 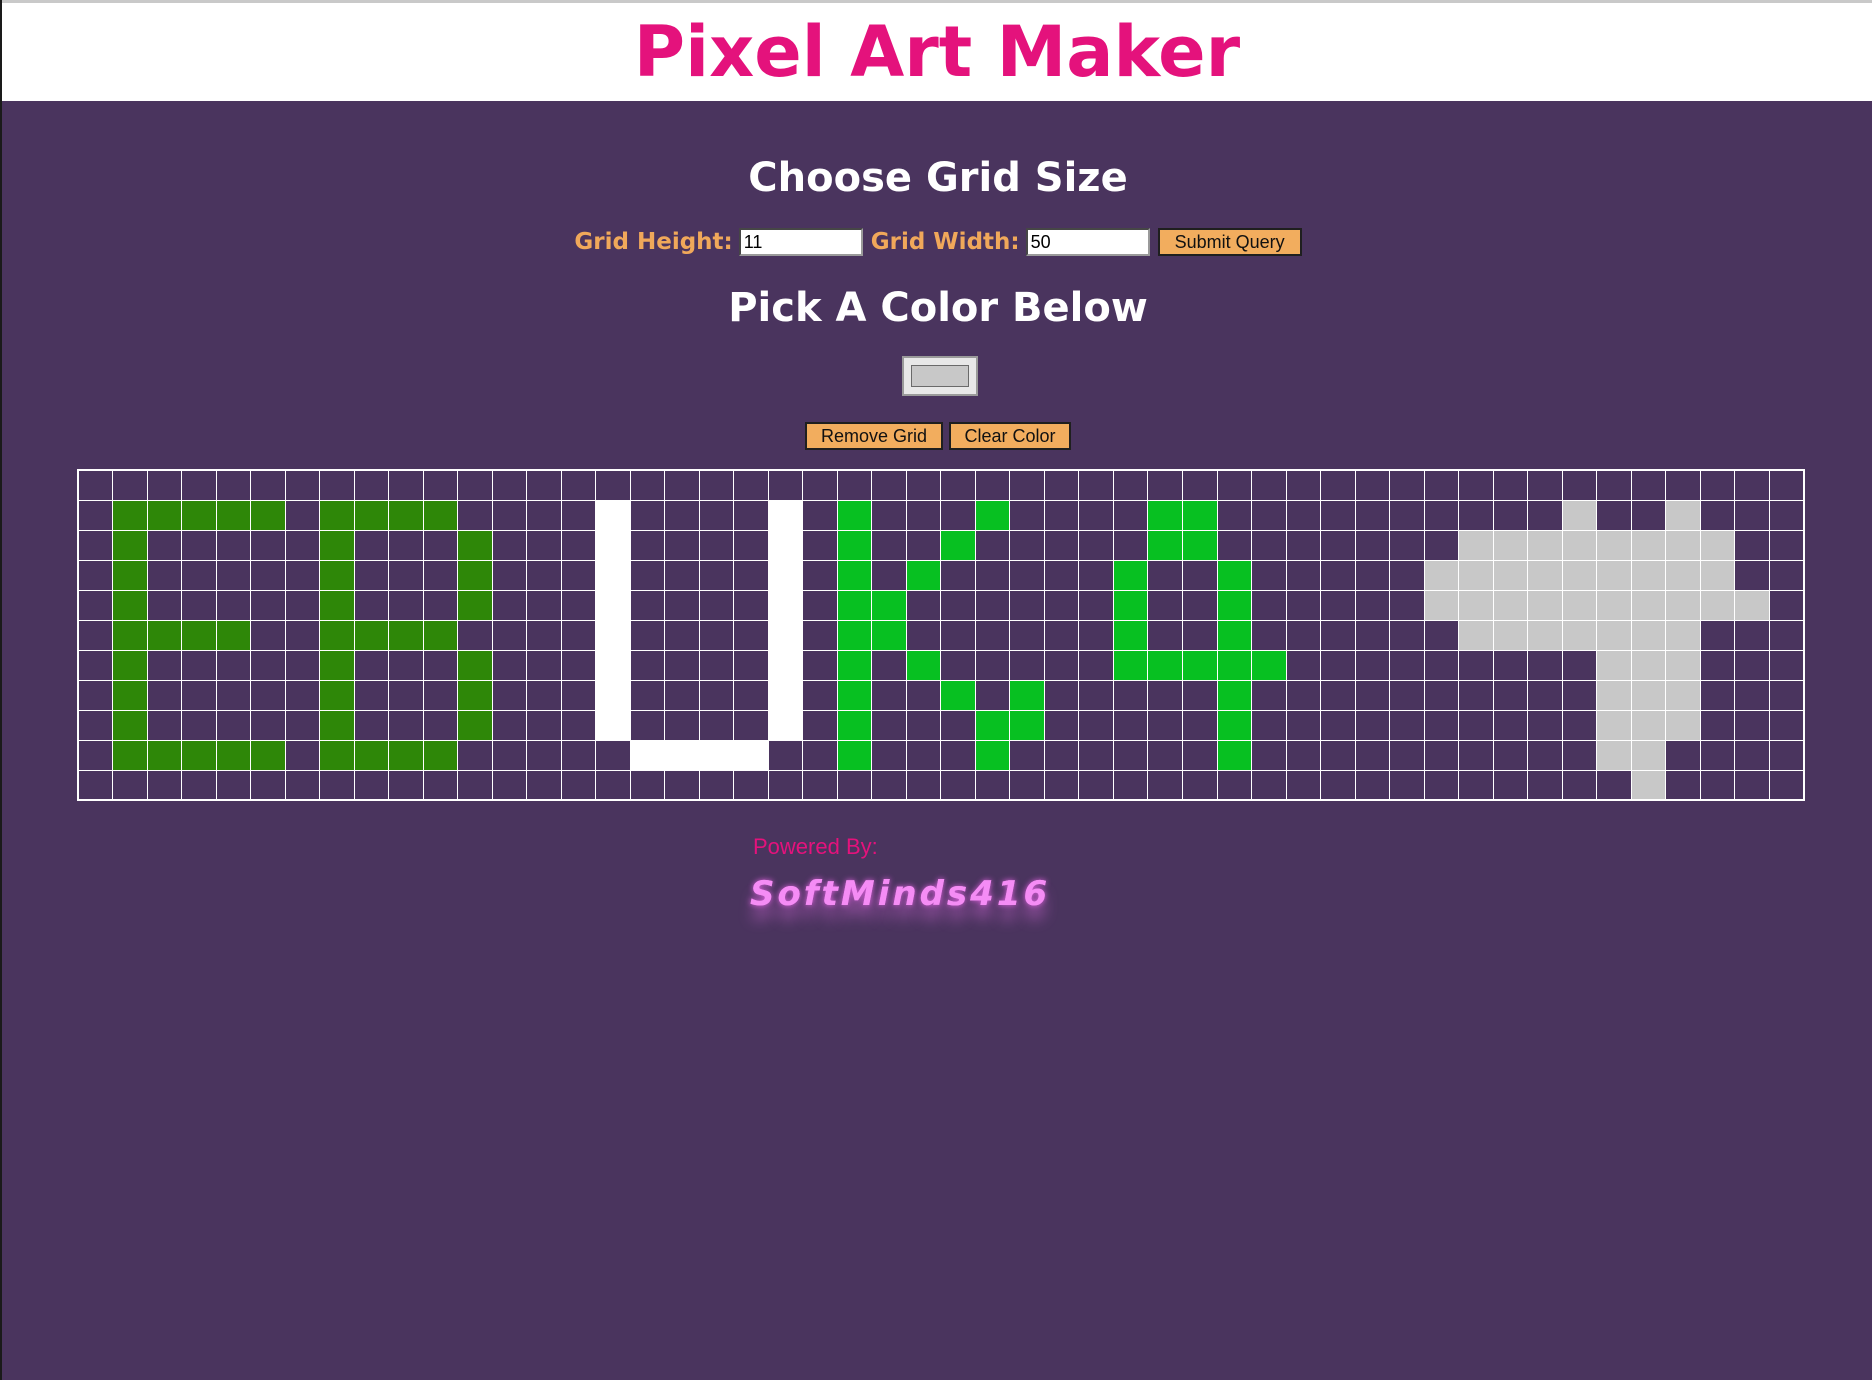 I want to click on grid-width-input, so click(x=1087, y=242).